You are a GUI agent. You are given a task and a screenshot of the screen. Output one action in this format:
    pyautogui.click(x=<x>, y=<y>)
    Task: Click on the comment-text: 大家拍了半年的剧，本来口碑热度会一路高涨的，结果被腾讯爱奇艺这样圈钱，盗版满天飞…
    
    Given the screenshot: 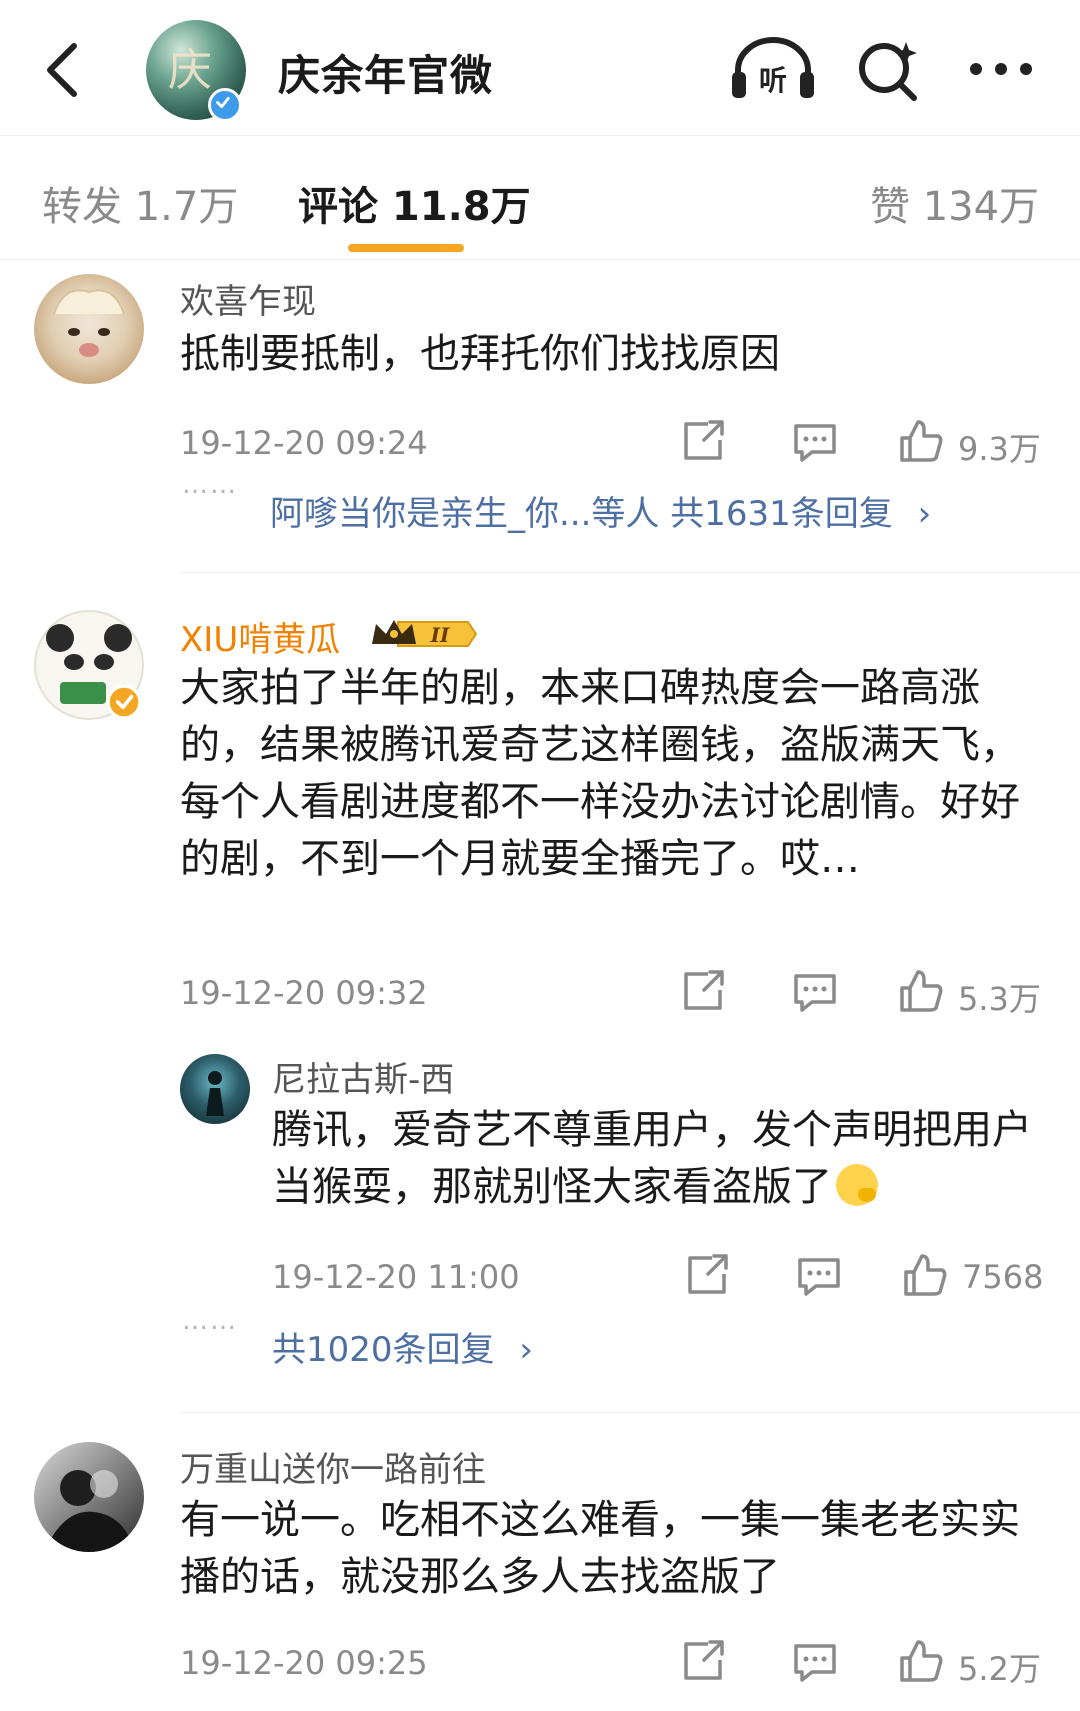 What is the action you would take?
    pyautogui.click(x=600, y=773)
    